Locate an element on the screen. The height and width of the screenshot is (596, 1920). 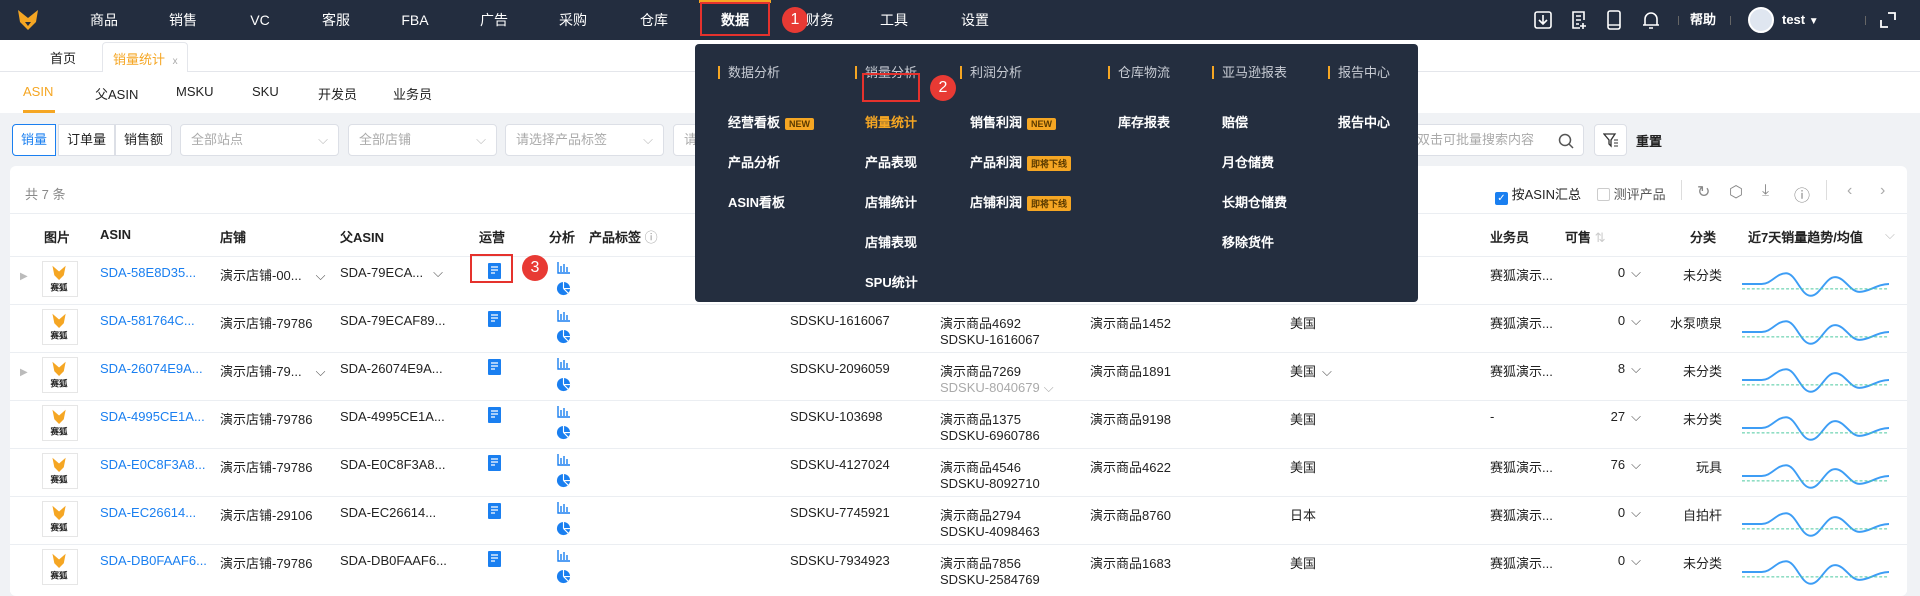
nav-item-11: 设置 is located at coordinates (975, 20).